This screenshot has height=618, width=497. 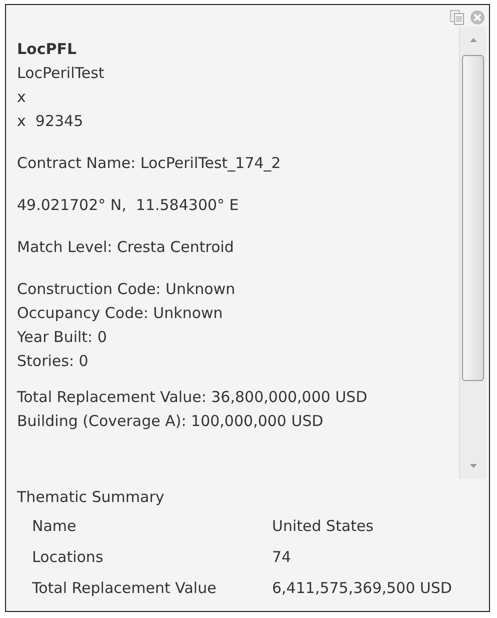 What do you see at coordinates (473, 218) in the screenshot?
I see `scroll-thumb` at bounding box center [473, 218].